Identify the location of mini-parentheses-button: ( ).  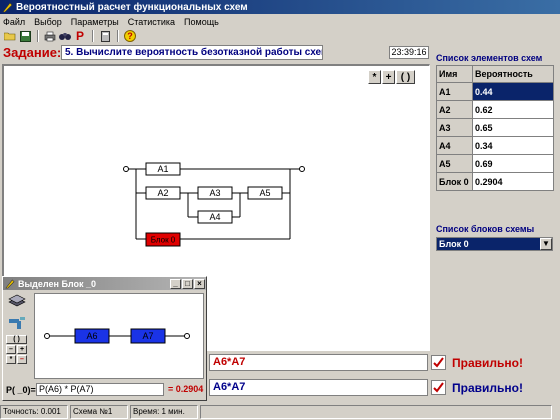
(16, 339).